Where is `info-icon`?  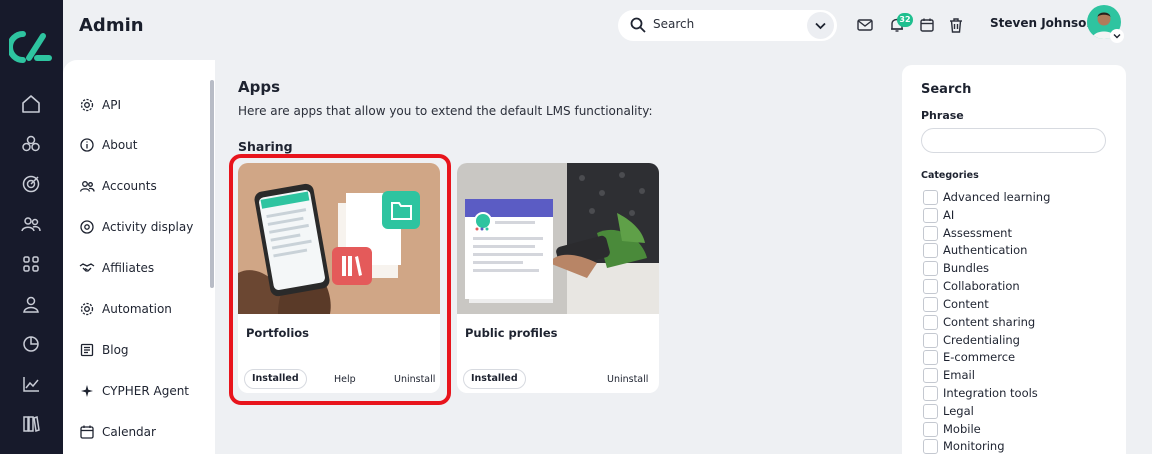
info-icon is located at coordinates (87, 145).